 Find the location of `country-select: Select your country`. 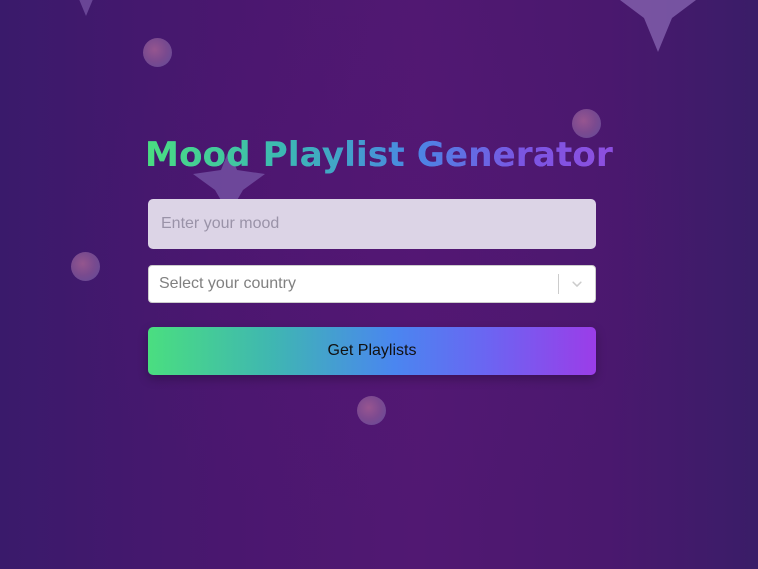

country-select: Select your country is located at coordinates (372, 284).